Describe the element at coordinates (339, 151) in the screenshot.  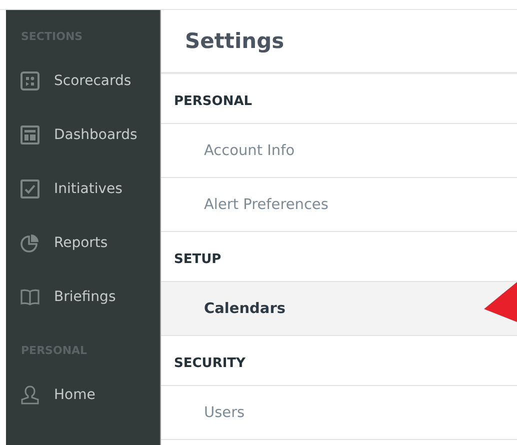
I see `settings-item: Account Info` at that location.